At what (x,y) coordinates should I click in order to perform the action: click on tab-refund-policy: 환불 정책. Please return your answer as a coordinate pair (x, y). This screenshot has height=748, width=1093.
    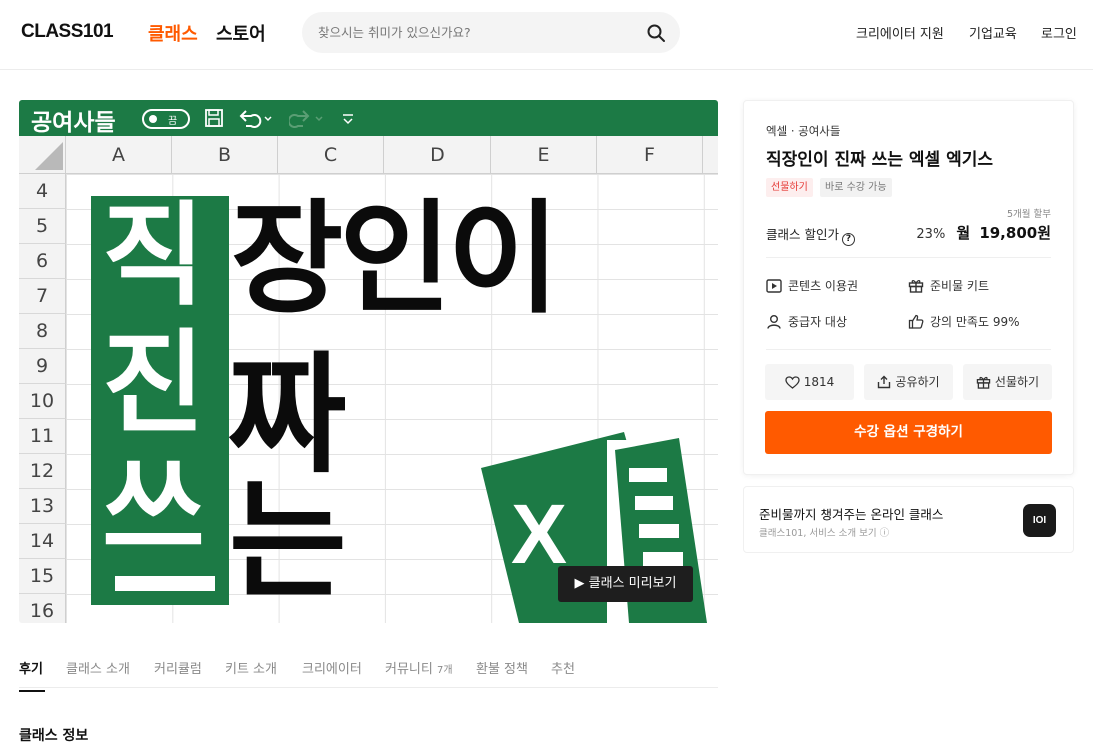
    Looking at the image, I should click on (502, 667).